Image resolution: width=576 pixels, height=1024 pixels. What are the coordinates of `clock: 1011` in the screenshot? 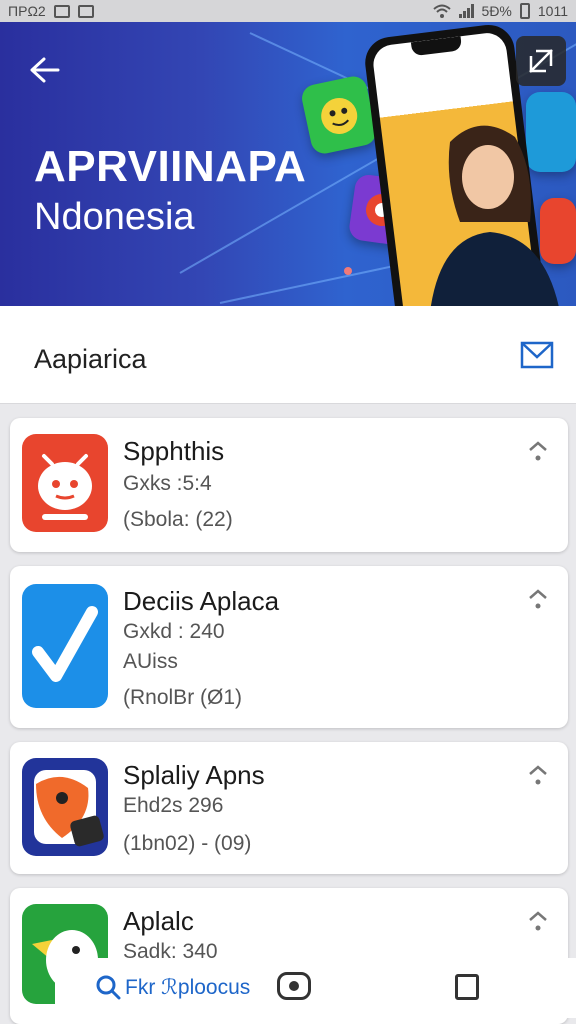 It's located at (552, 11).